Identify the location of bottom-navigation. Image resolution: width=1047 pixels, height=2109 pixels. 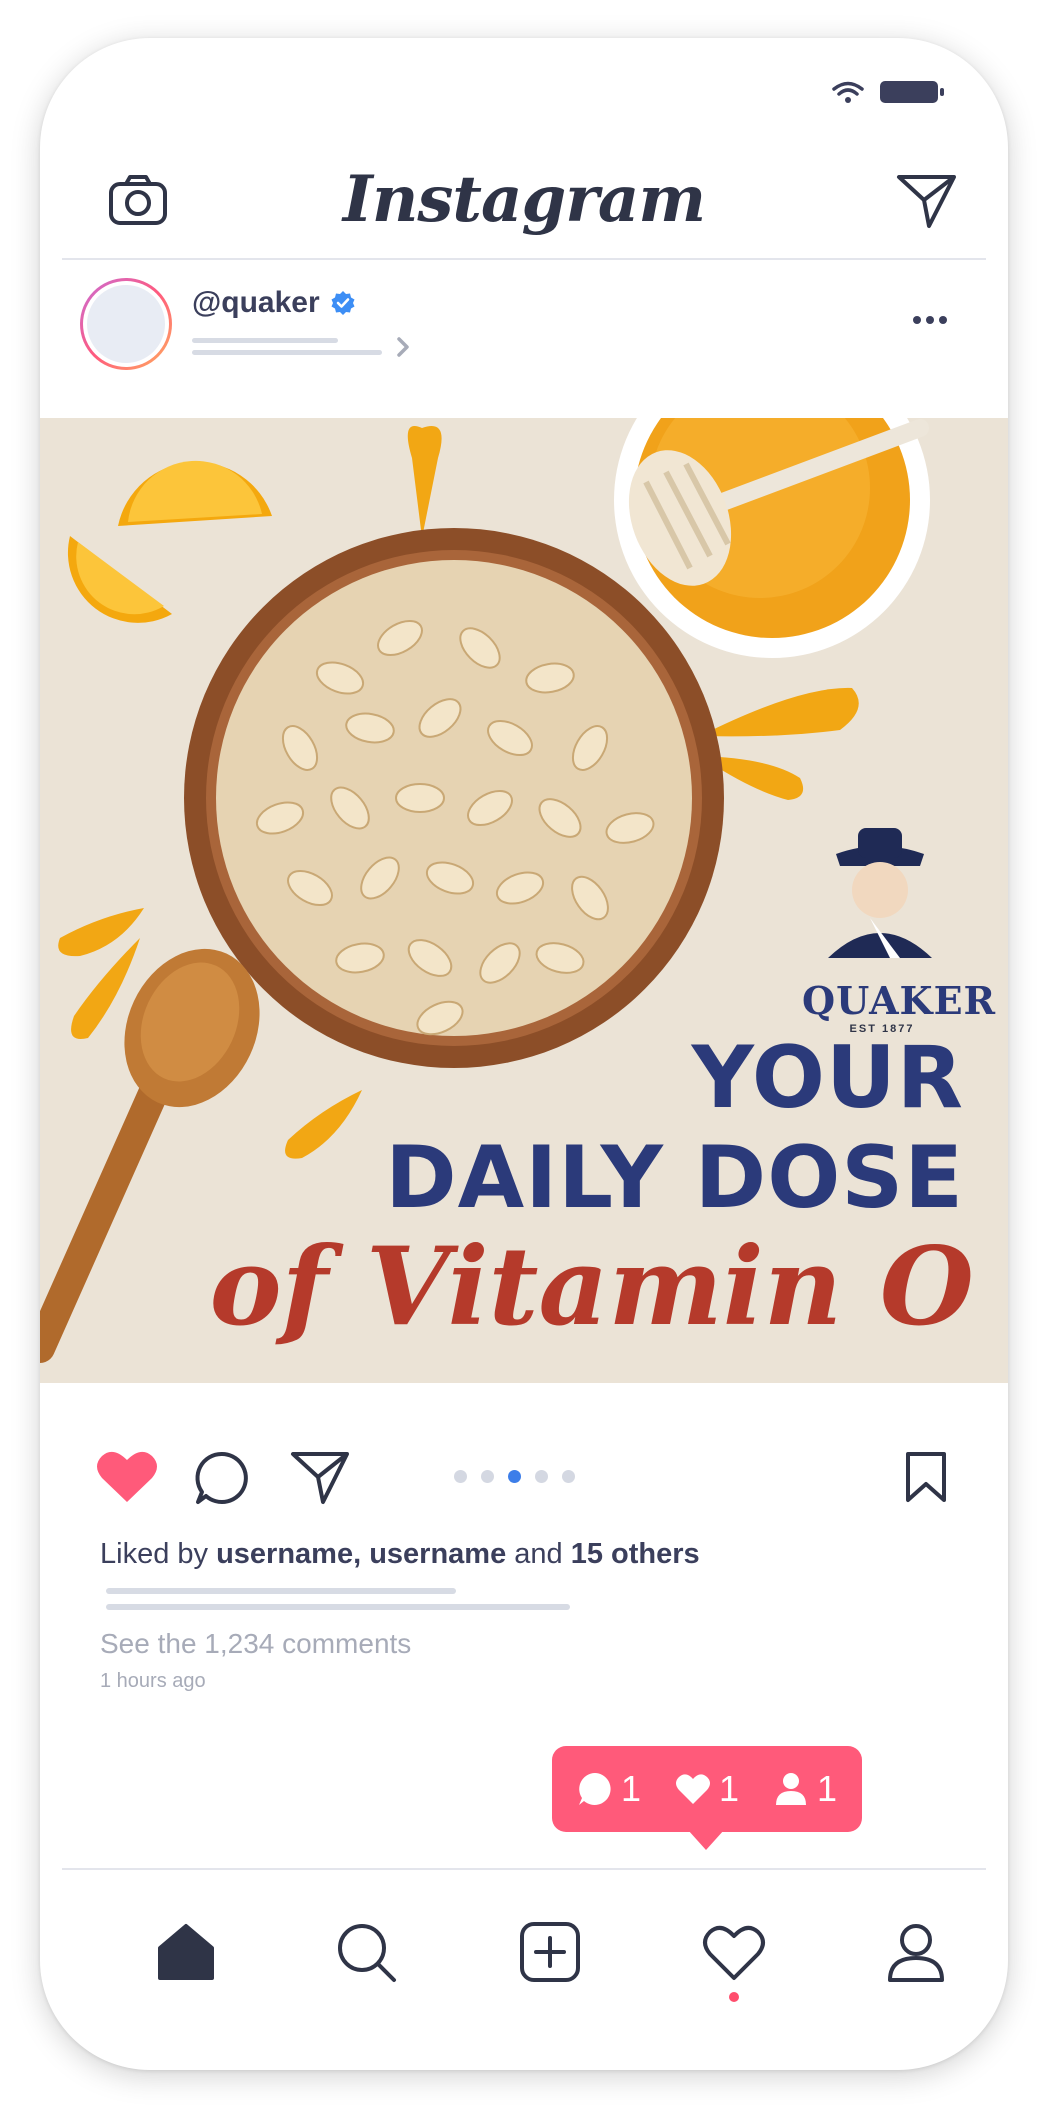
(524, 1969).